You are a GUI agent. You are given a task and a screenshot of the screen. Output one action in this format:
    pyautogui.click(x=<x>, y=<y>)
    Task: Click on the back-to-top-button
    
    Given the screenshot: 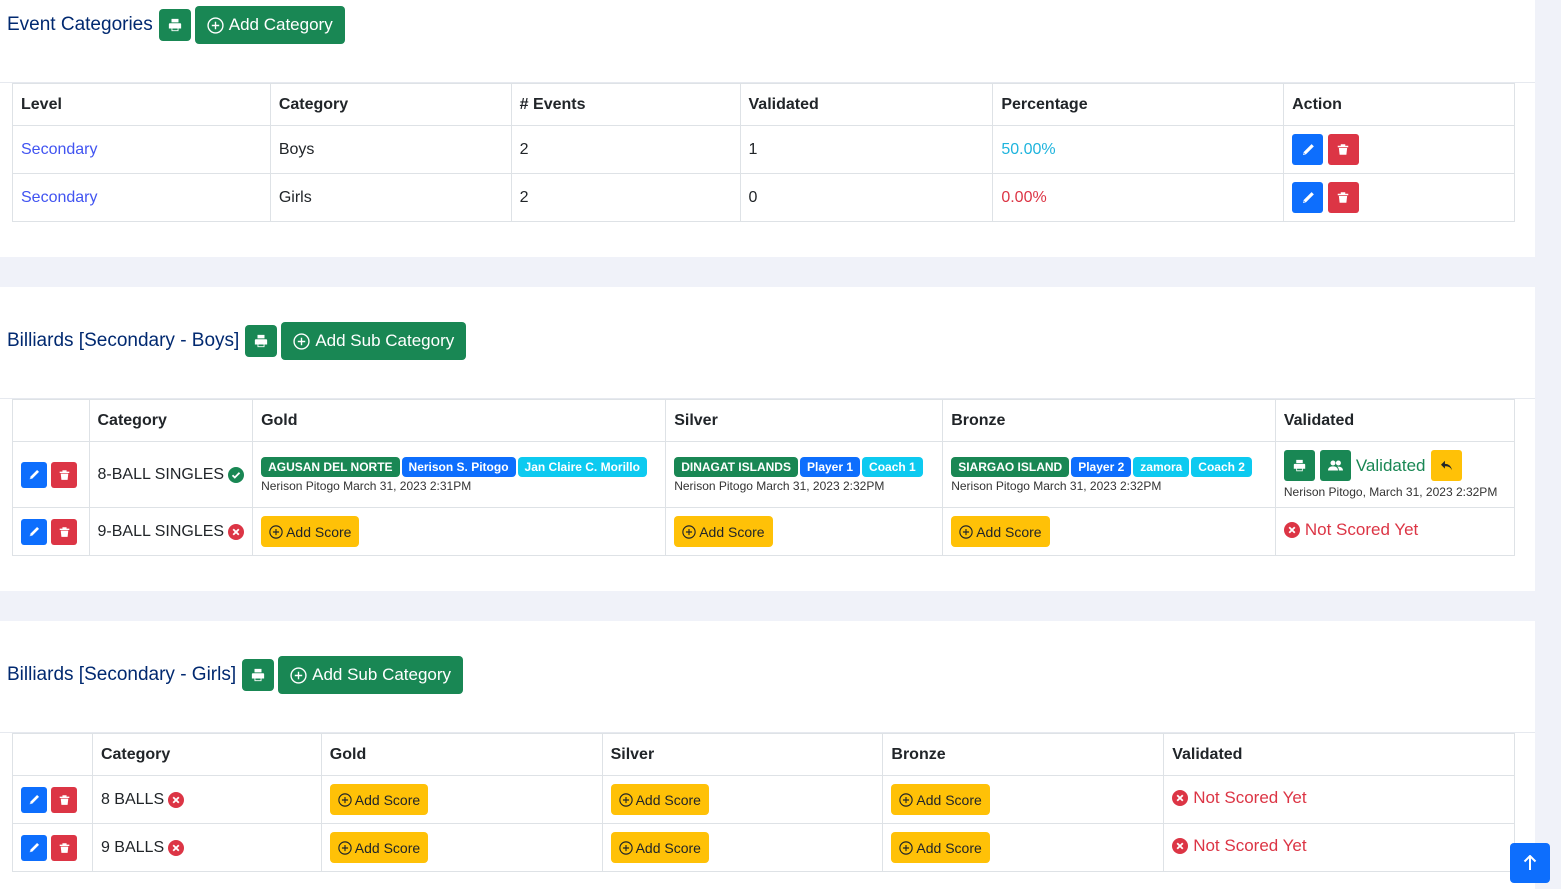 What is the action you would take?
    pyautogui.click(x=1530, y=863)
    